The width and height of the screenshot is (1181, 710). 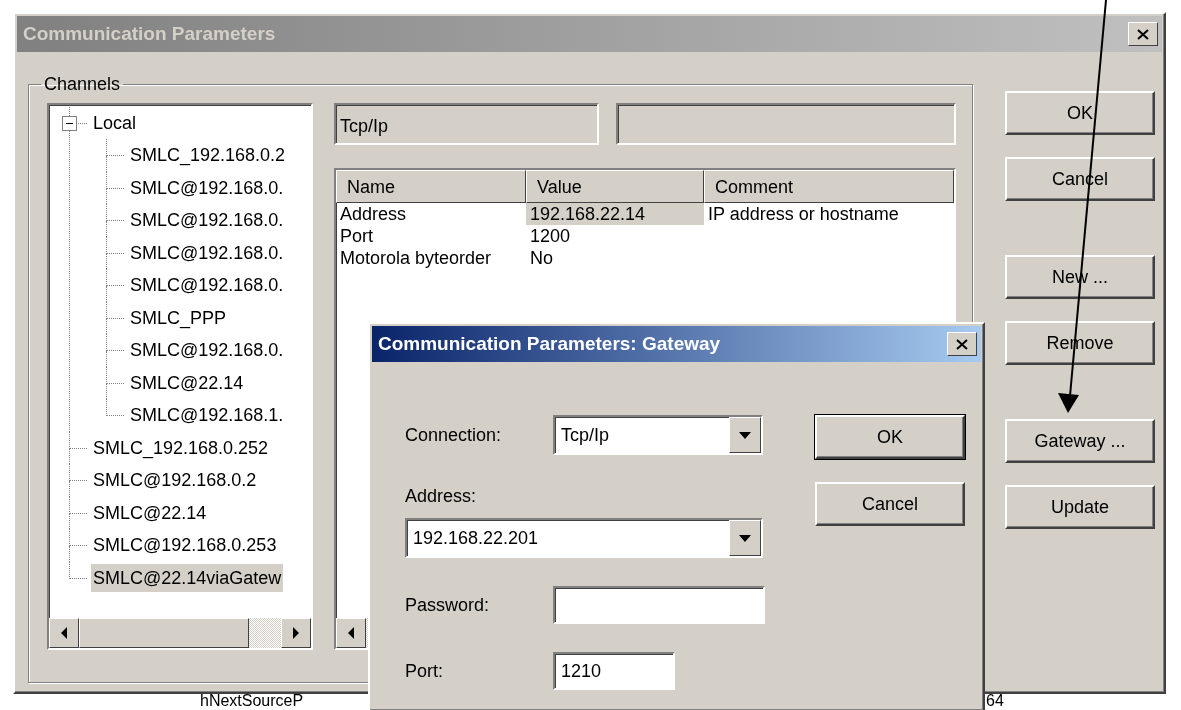 What do you see at coordinates (1080, 507) in the screenshot?
I see `dialog-button: Update` at bounding box center [1080, 507].